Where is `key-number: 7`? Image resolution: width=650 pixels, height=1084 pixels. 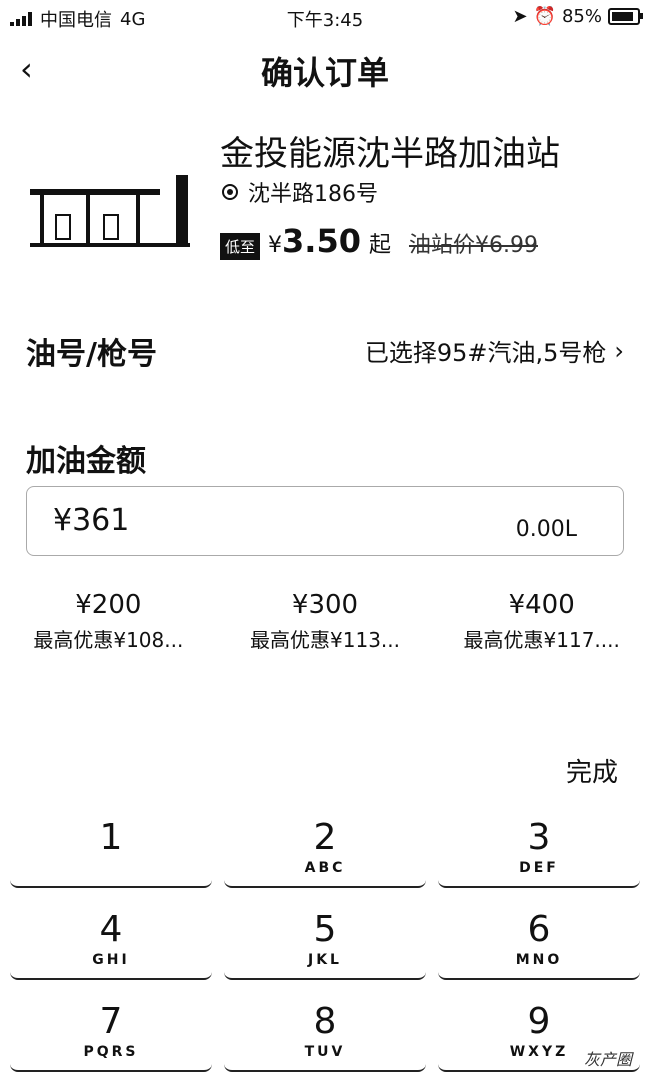 key-number: 7 is located at coordinates (111, 1021).